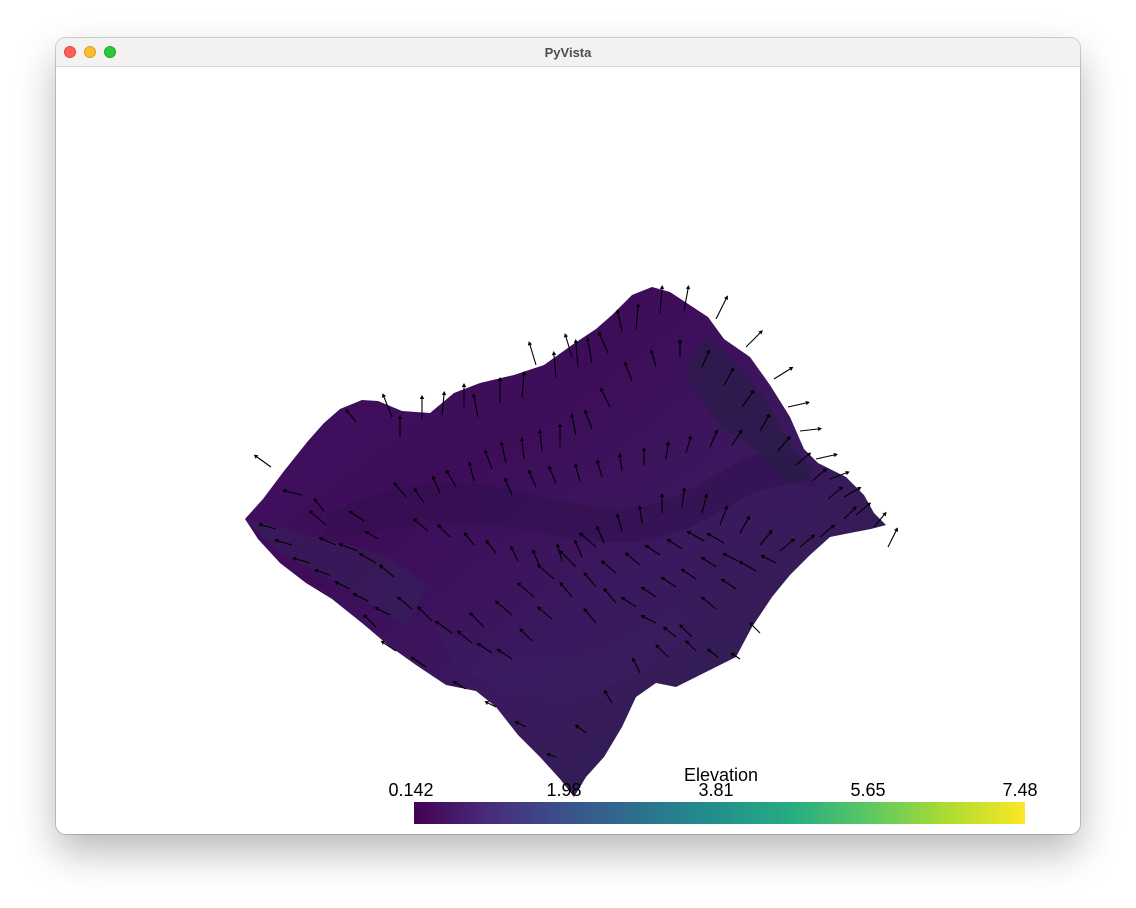 Image resolution: width=1136 pixels, height=908 pixels. What do you see at coordinates (1019, 790) in the screenshot?
I see `scalar-bar-label-4: 7.48` at bounding box center [1019, 790].